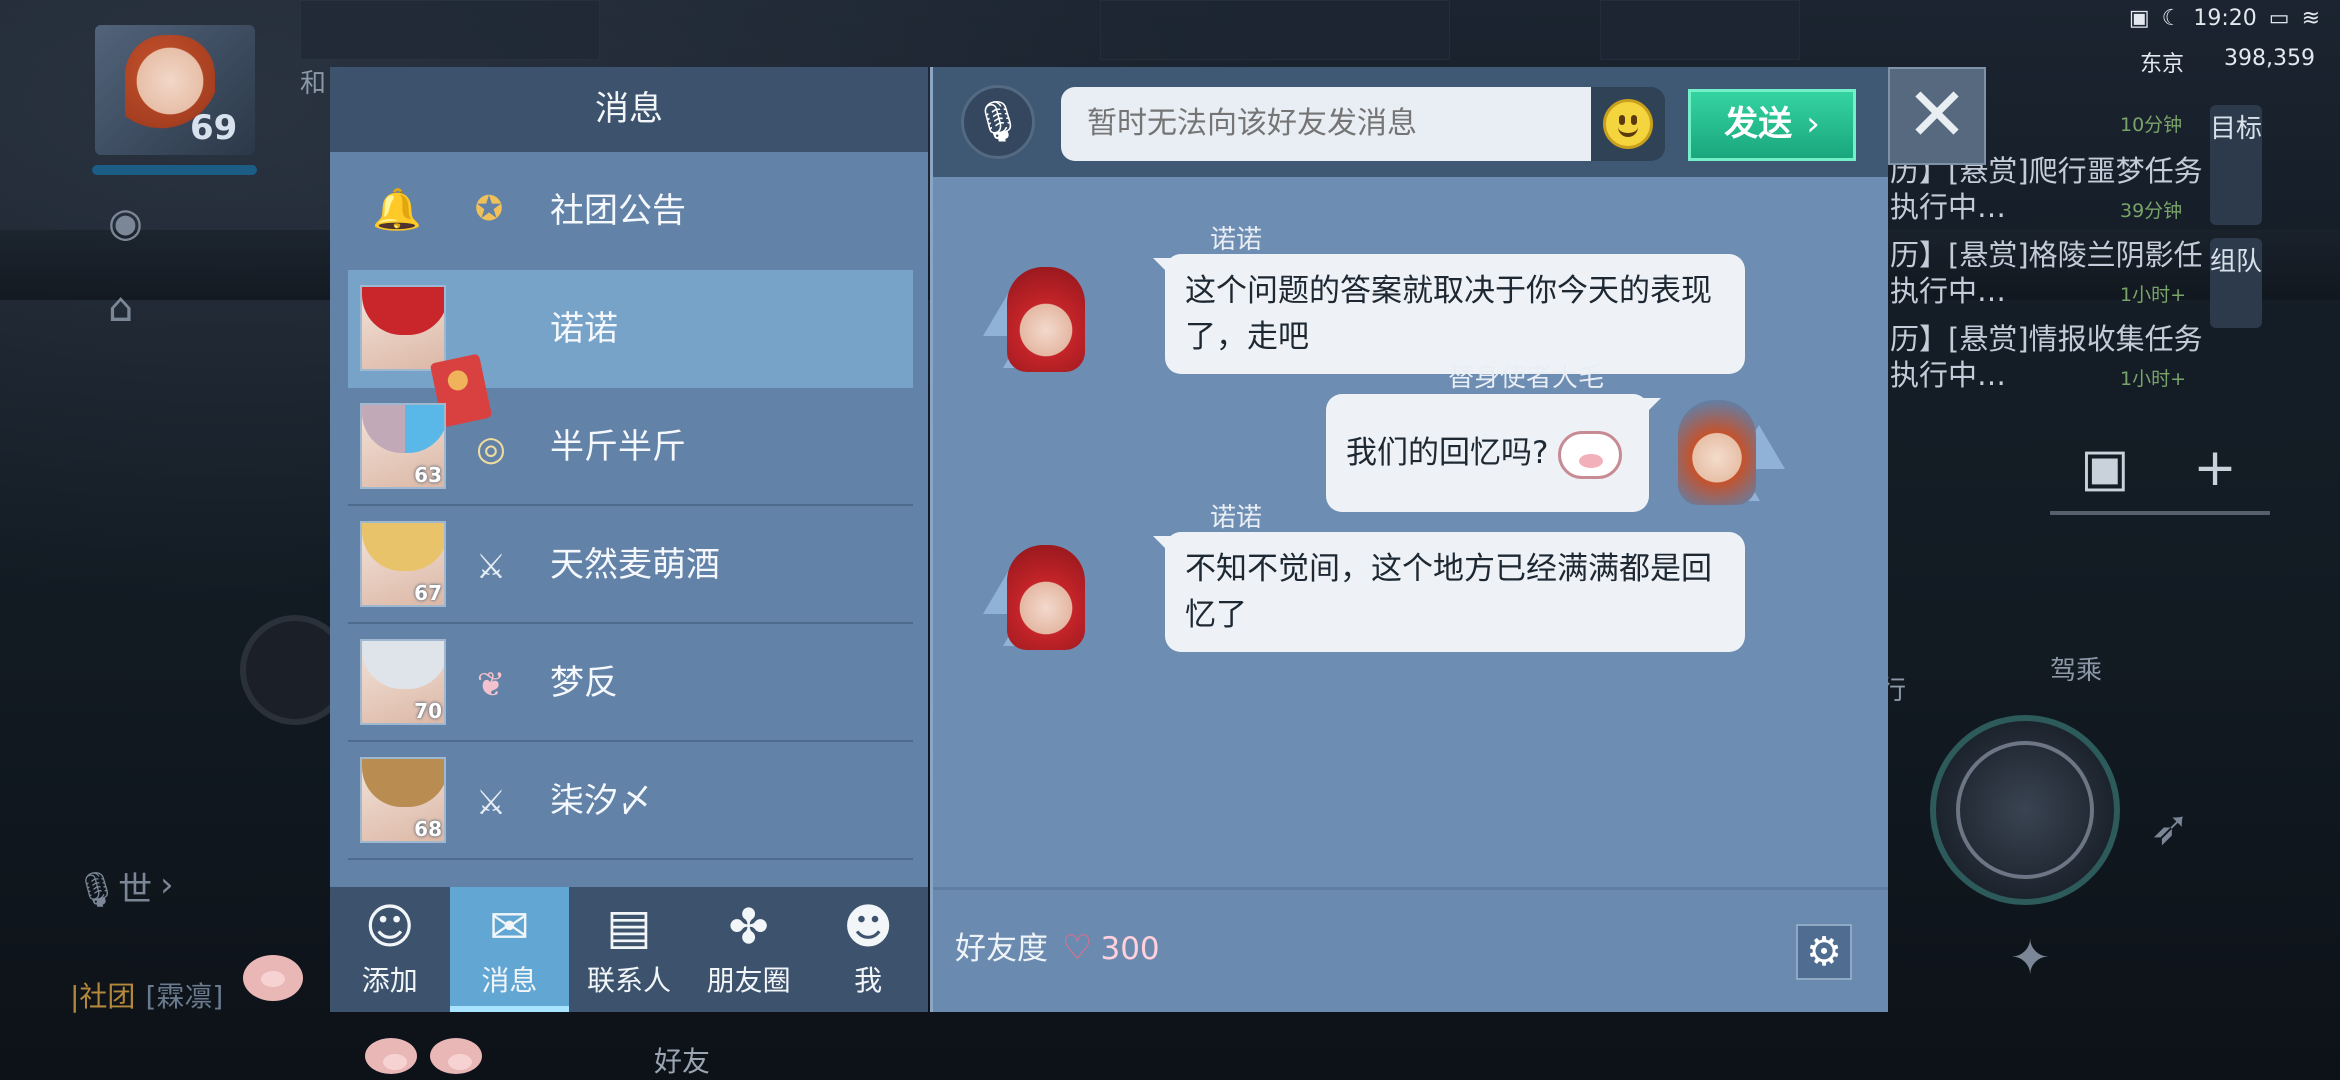 Image resolution: width=2340 pixels, height=1080 pixels. What do you see at coordinates (1001, 949) in the screenshot?
I see `friendship-label: 好友度` at bounding box center [1001, 949].